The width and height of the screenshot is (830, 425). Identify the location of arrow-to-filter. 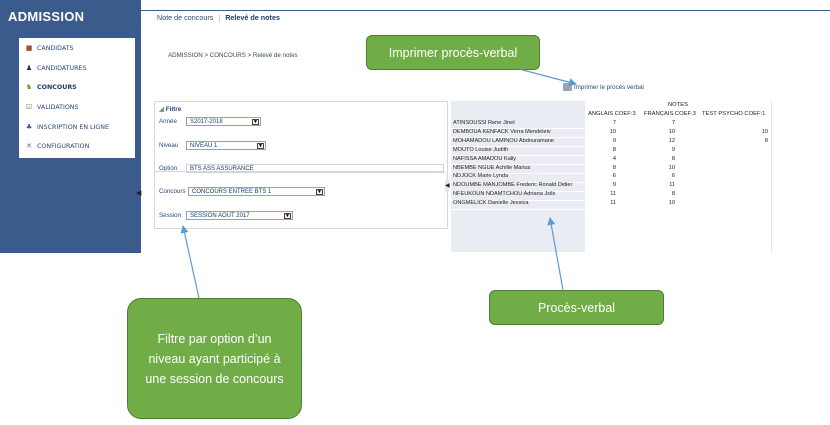
(190, 262).